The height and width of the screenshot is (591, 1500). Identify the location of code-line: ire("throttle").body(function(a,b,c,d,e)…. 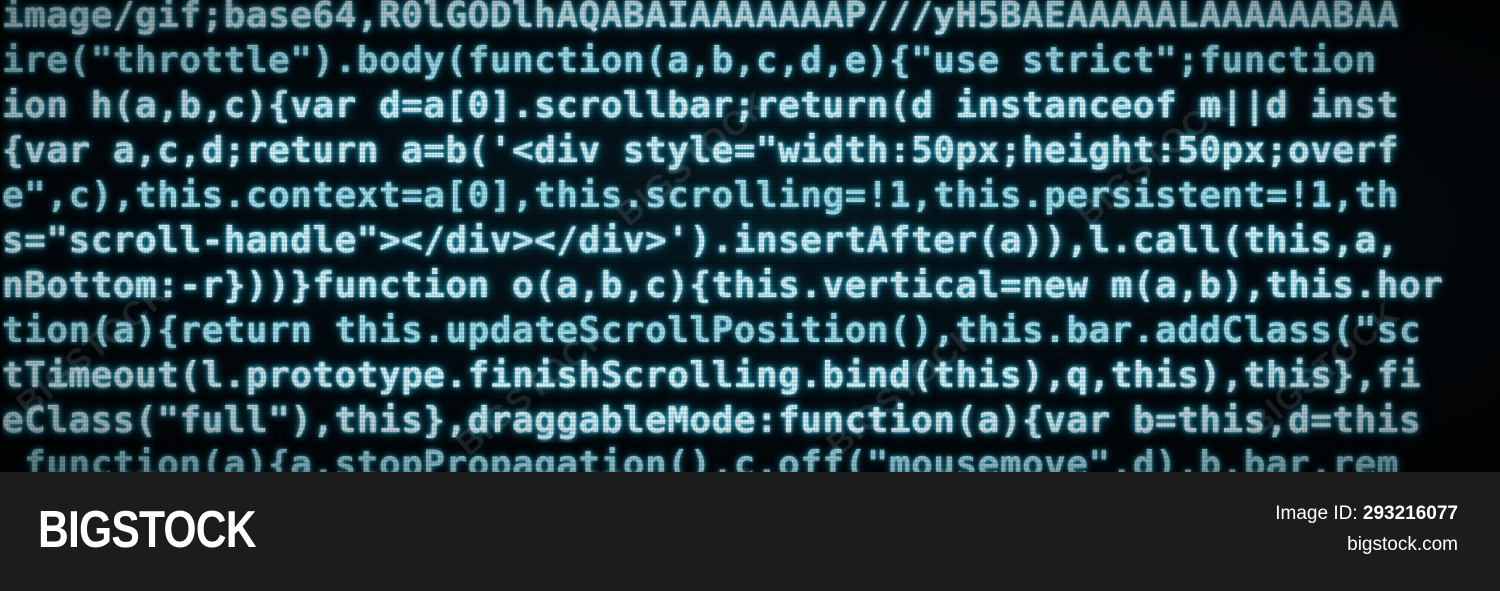
(689, 60).